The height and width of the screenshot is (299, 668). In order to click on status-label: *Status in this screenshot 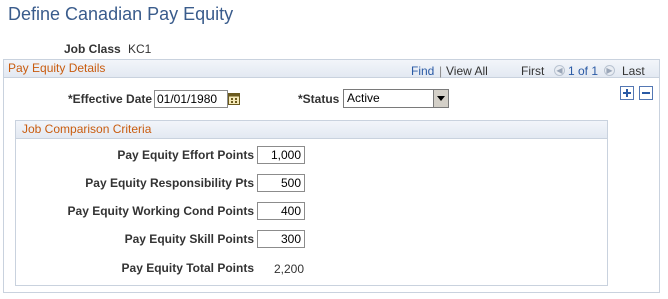, I will do `click(319, 99)`.